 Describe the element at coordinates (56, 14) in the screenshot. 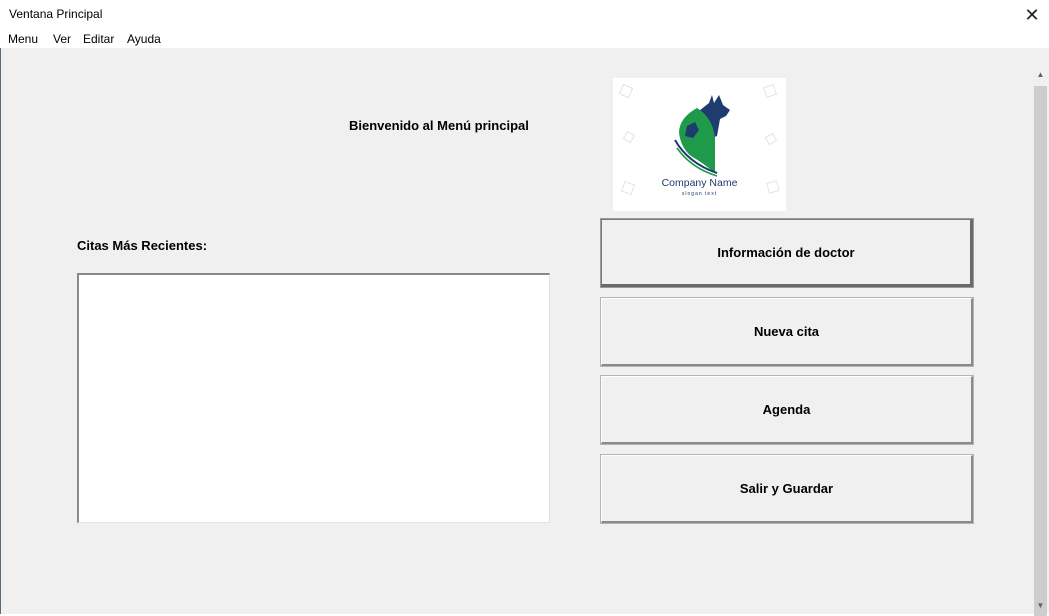

I see `window-title: Ventana Principal` at that location.